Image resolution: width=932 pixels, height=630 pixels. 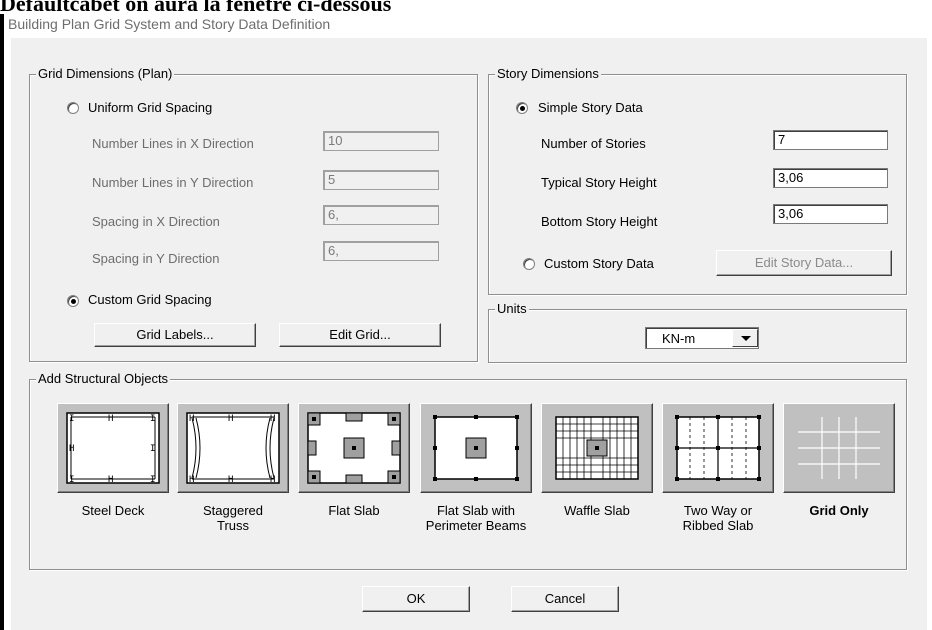 What do you see at coordinates (830, 214) in the screenshot?
I see `bottom-height-input: 3,06` at bounding box center [830, 214].